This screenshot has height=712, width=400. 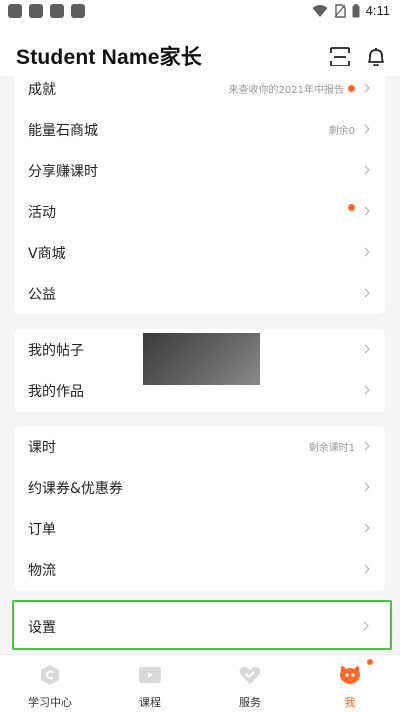 What do you see at coordinates (150, 702) in the screenshot?
I see `tab-label: 课程` at bounding box center [150, 702].